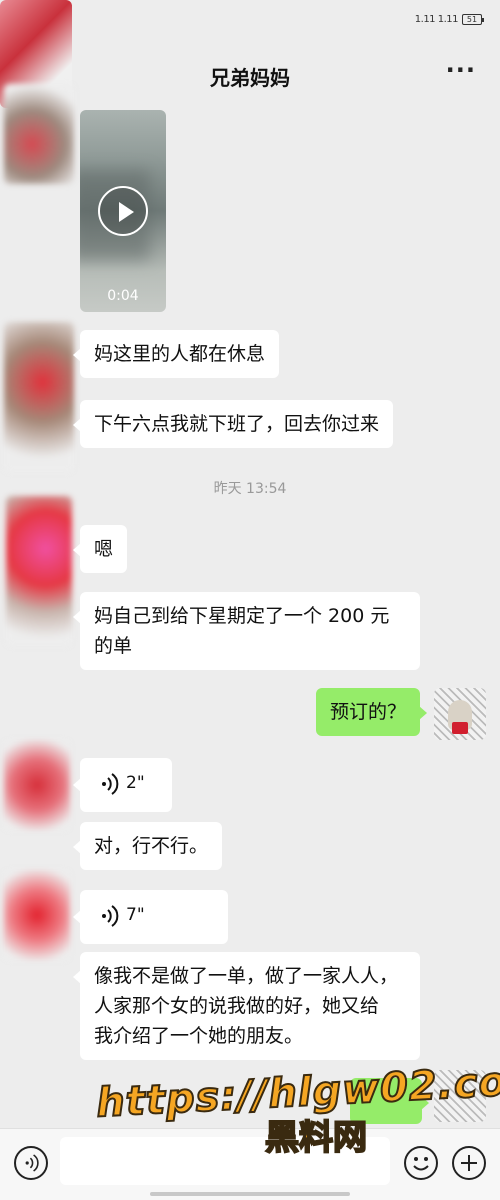  I want to click on voice-duration: 2", so click(135, 783).